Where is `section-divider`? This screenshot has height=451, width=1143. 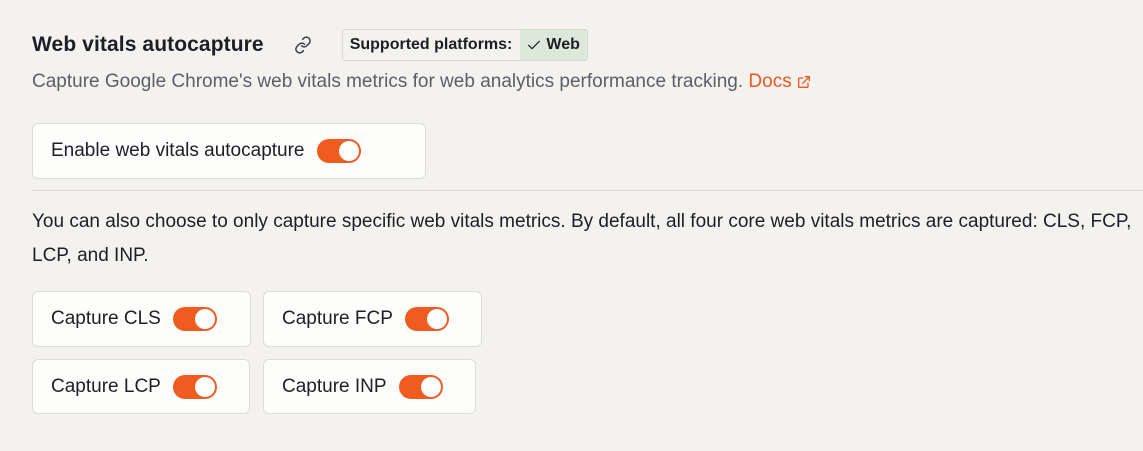 section-divider is located at coordinates (587, 190).